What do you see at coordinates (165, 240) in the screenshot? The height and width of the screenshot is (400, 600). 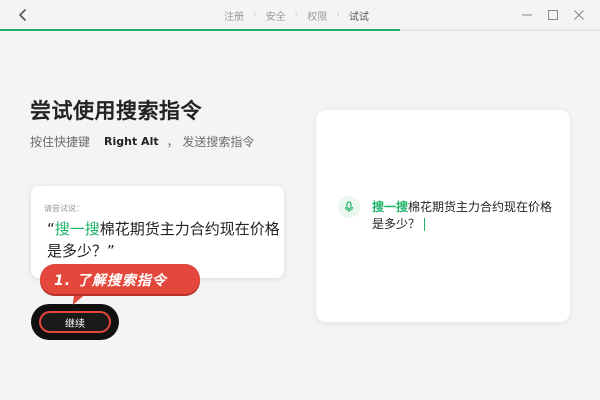 I see `example-phrase: “搜一搜棉花期货主力合约现在价格是多少？”` at bounding box center [165, 240].